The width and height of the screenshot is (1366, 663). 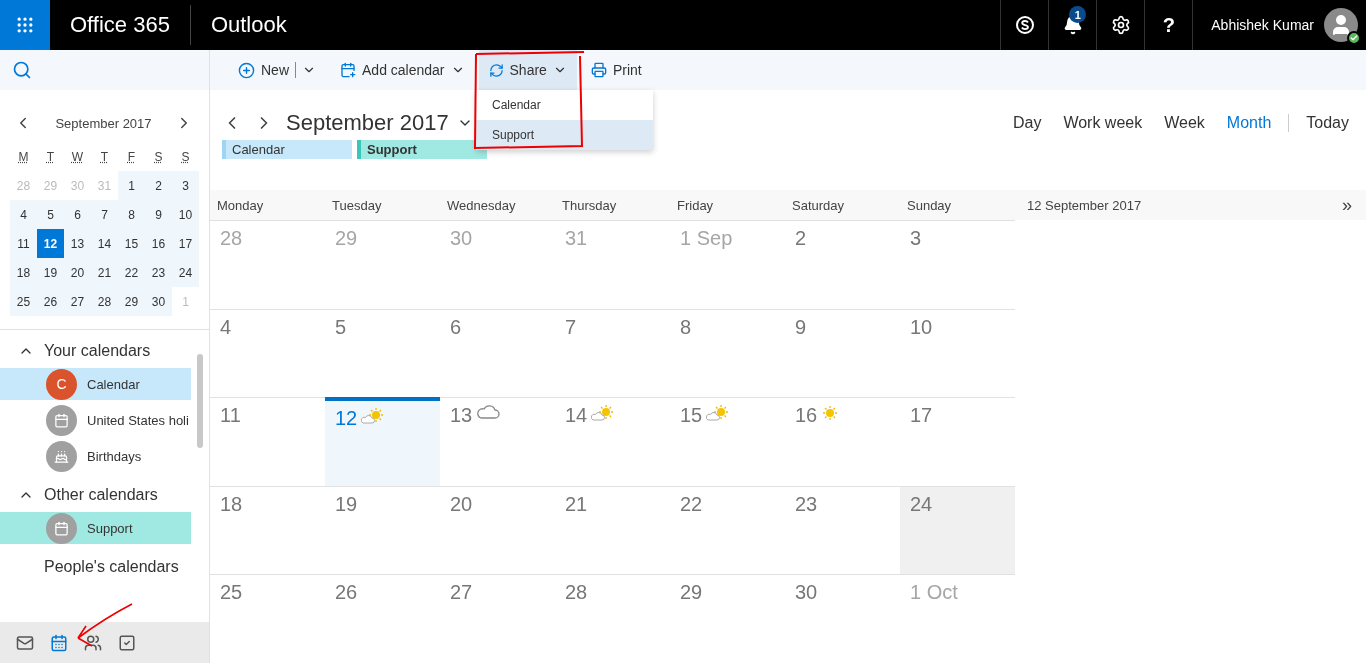 What do you see at coordinates (277, 70) in the screenshot?
I see `new-button: New` at bounding box center [277, 70].